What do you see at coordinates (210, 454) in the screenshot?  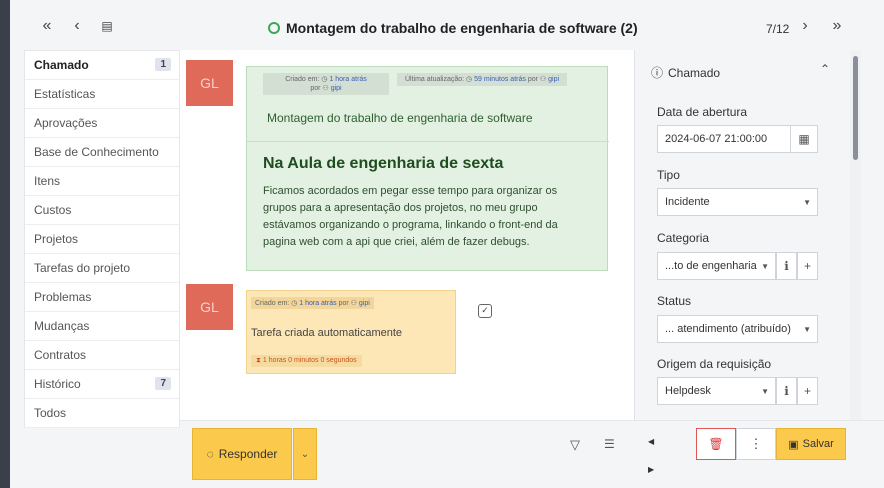 I see `speech-bubble-icon: ◌` at bounding box center [210, 454].